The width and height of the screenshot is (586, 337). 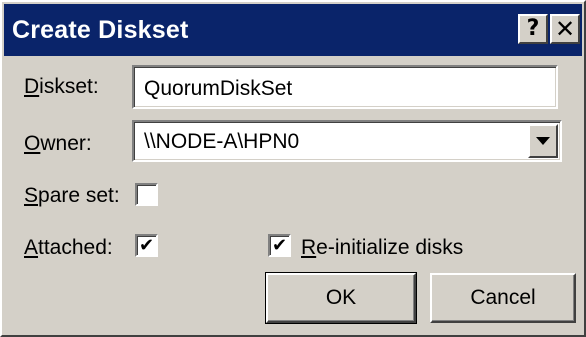 What do you see at coordinates (345, 87) in the screenshot?
I see `diskset-input: QuorumDiskSet` at bounding box center [345, 87].